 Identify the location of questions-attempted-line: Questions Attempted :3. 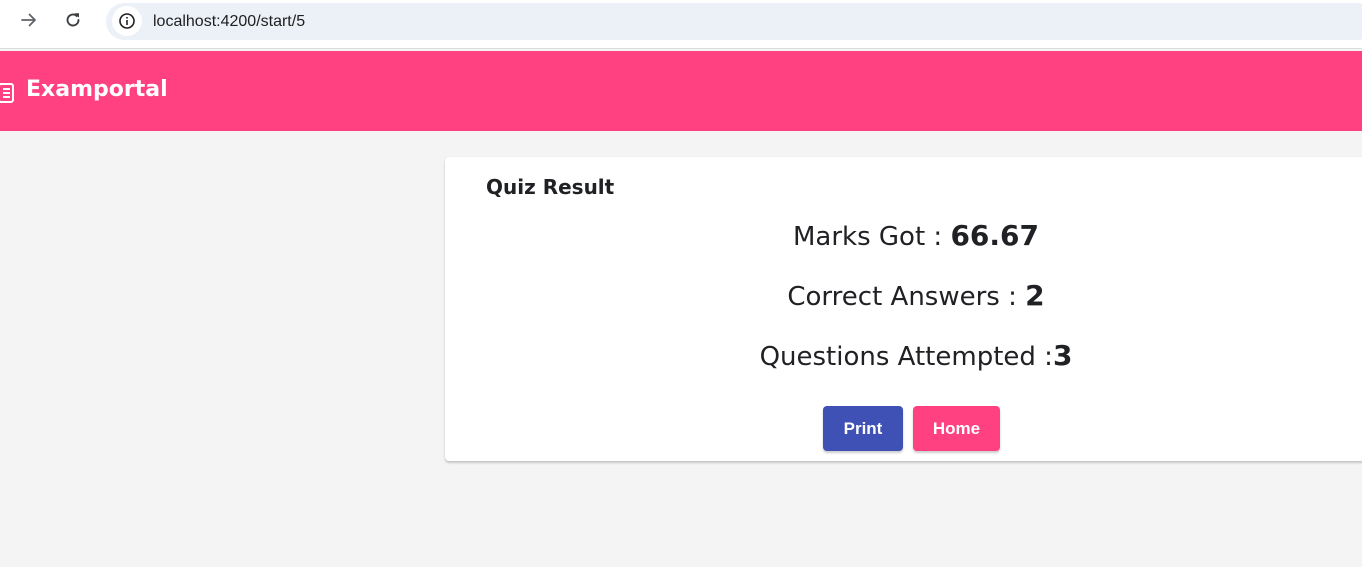
(903, 355).